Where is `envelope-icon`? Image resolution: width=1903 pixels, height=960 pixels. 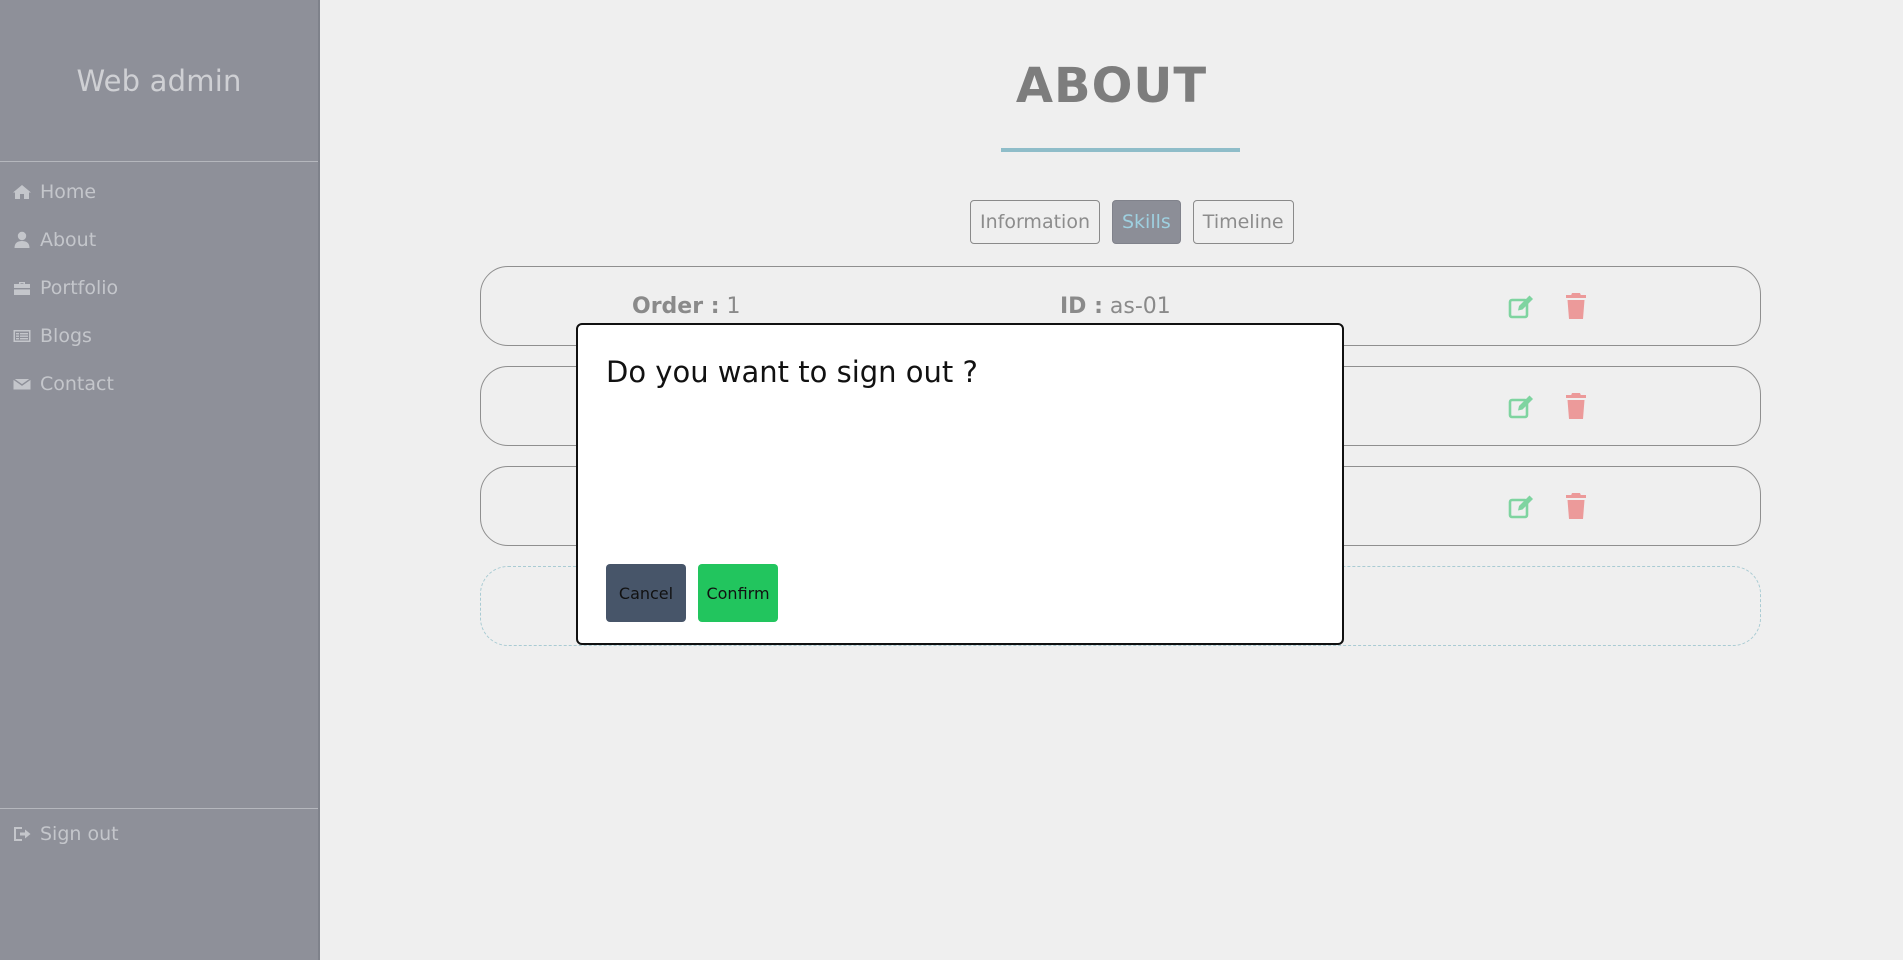
envelope-icon is located at coordinates (22, 384).